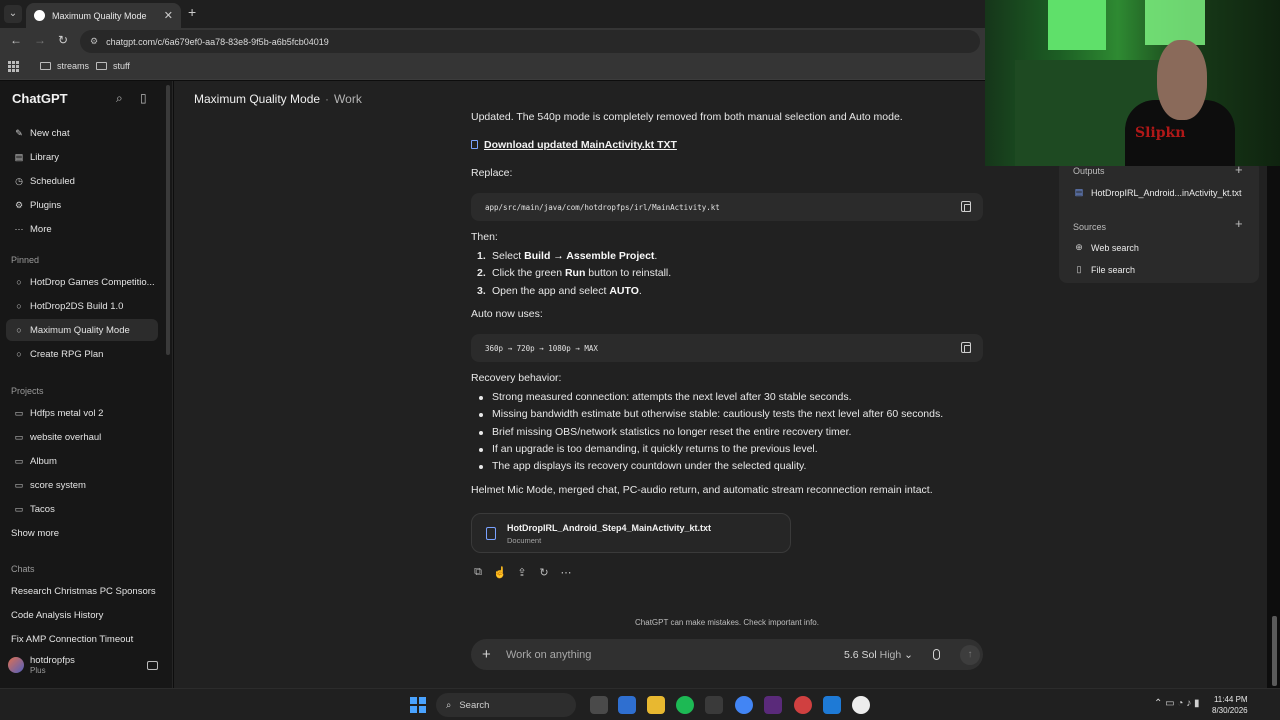  I want to click on plus-icon: +, so click(489, 654).